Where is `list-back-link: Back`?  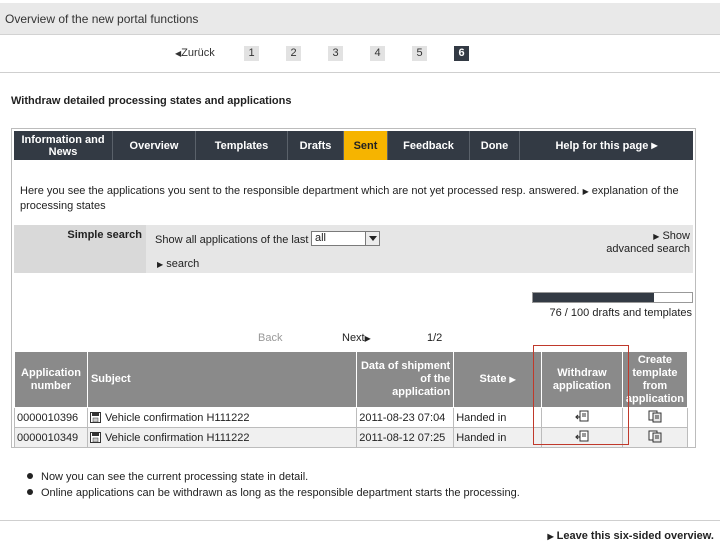 list-back-link: Back is located at coordinates (270, 338).